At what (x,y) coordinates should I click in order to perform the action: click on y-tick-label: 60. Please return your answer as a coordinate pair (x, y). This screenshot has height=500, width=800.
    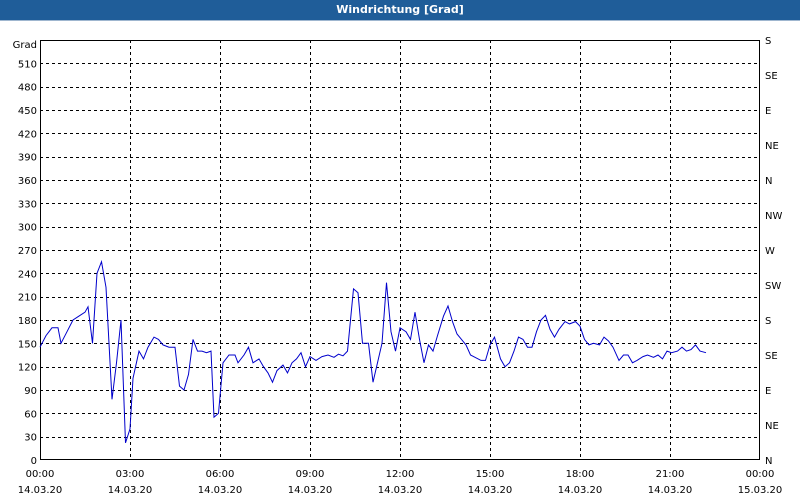
    Looking at the image, I should click on (30, 414).